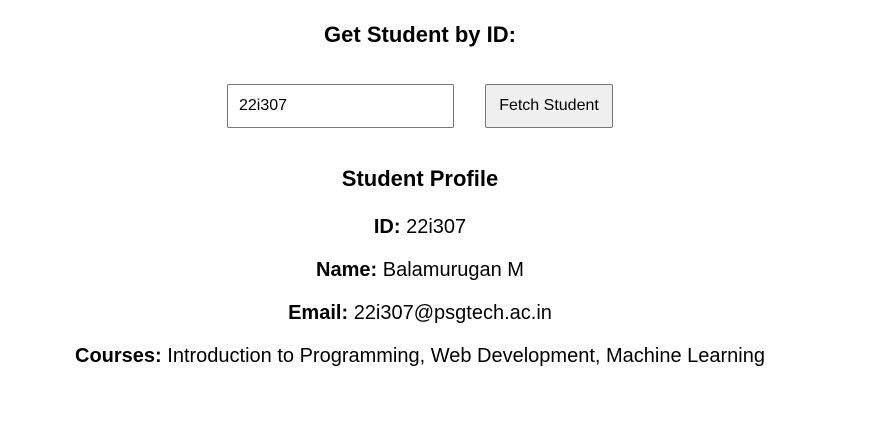 The height and width of the screenshot is (429, 883). Describe the element at coordinates (453, 270) in the screenshot. I see `name-value: Balamurugan M` at that location.